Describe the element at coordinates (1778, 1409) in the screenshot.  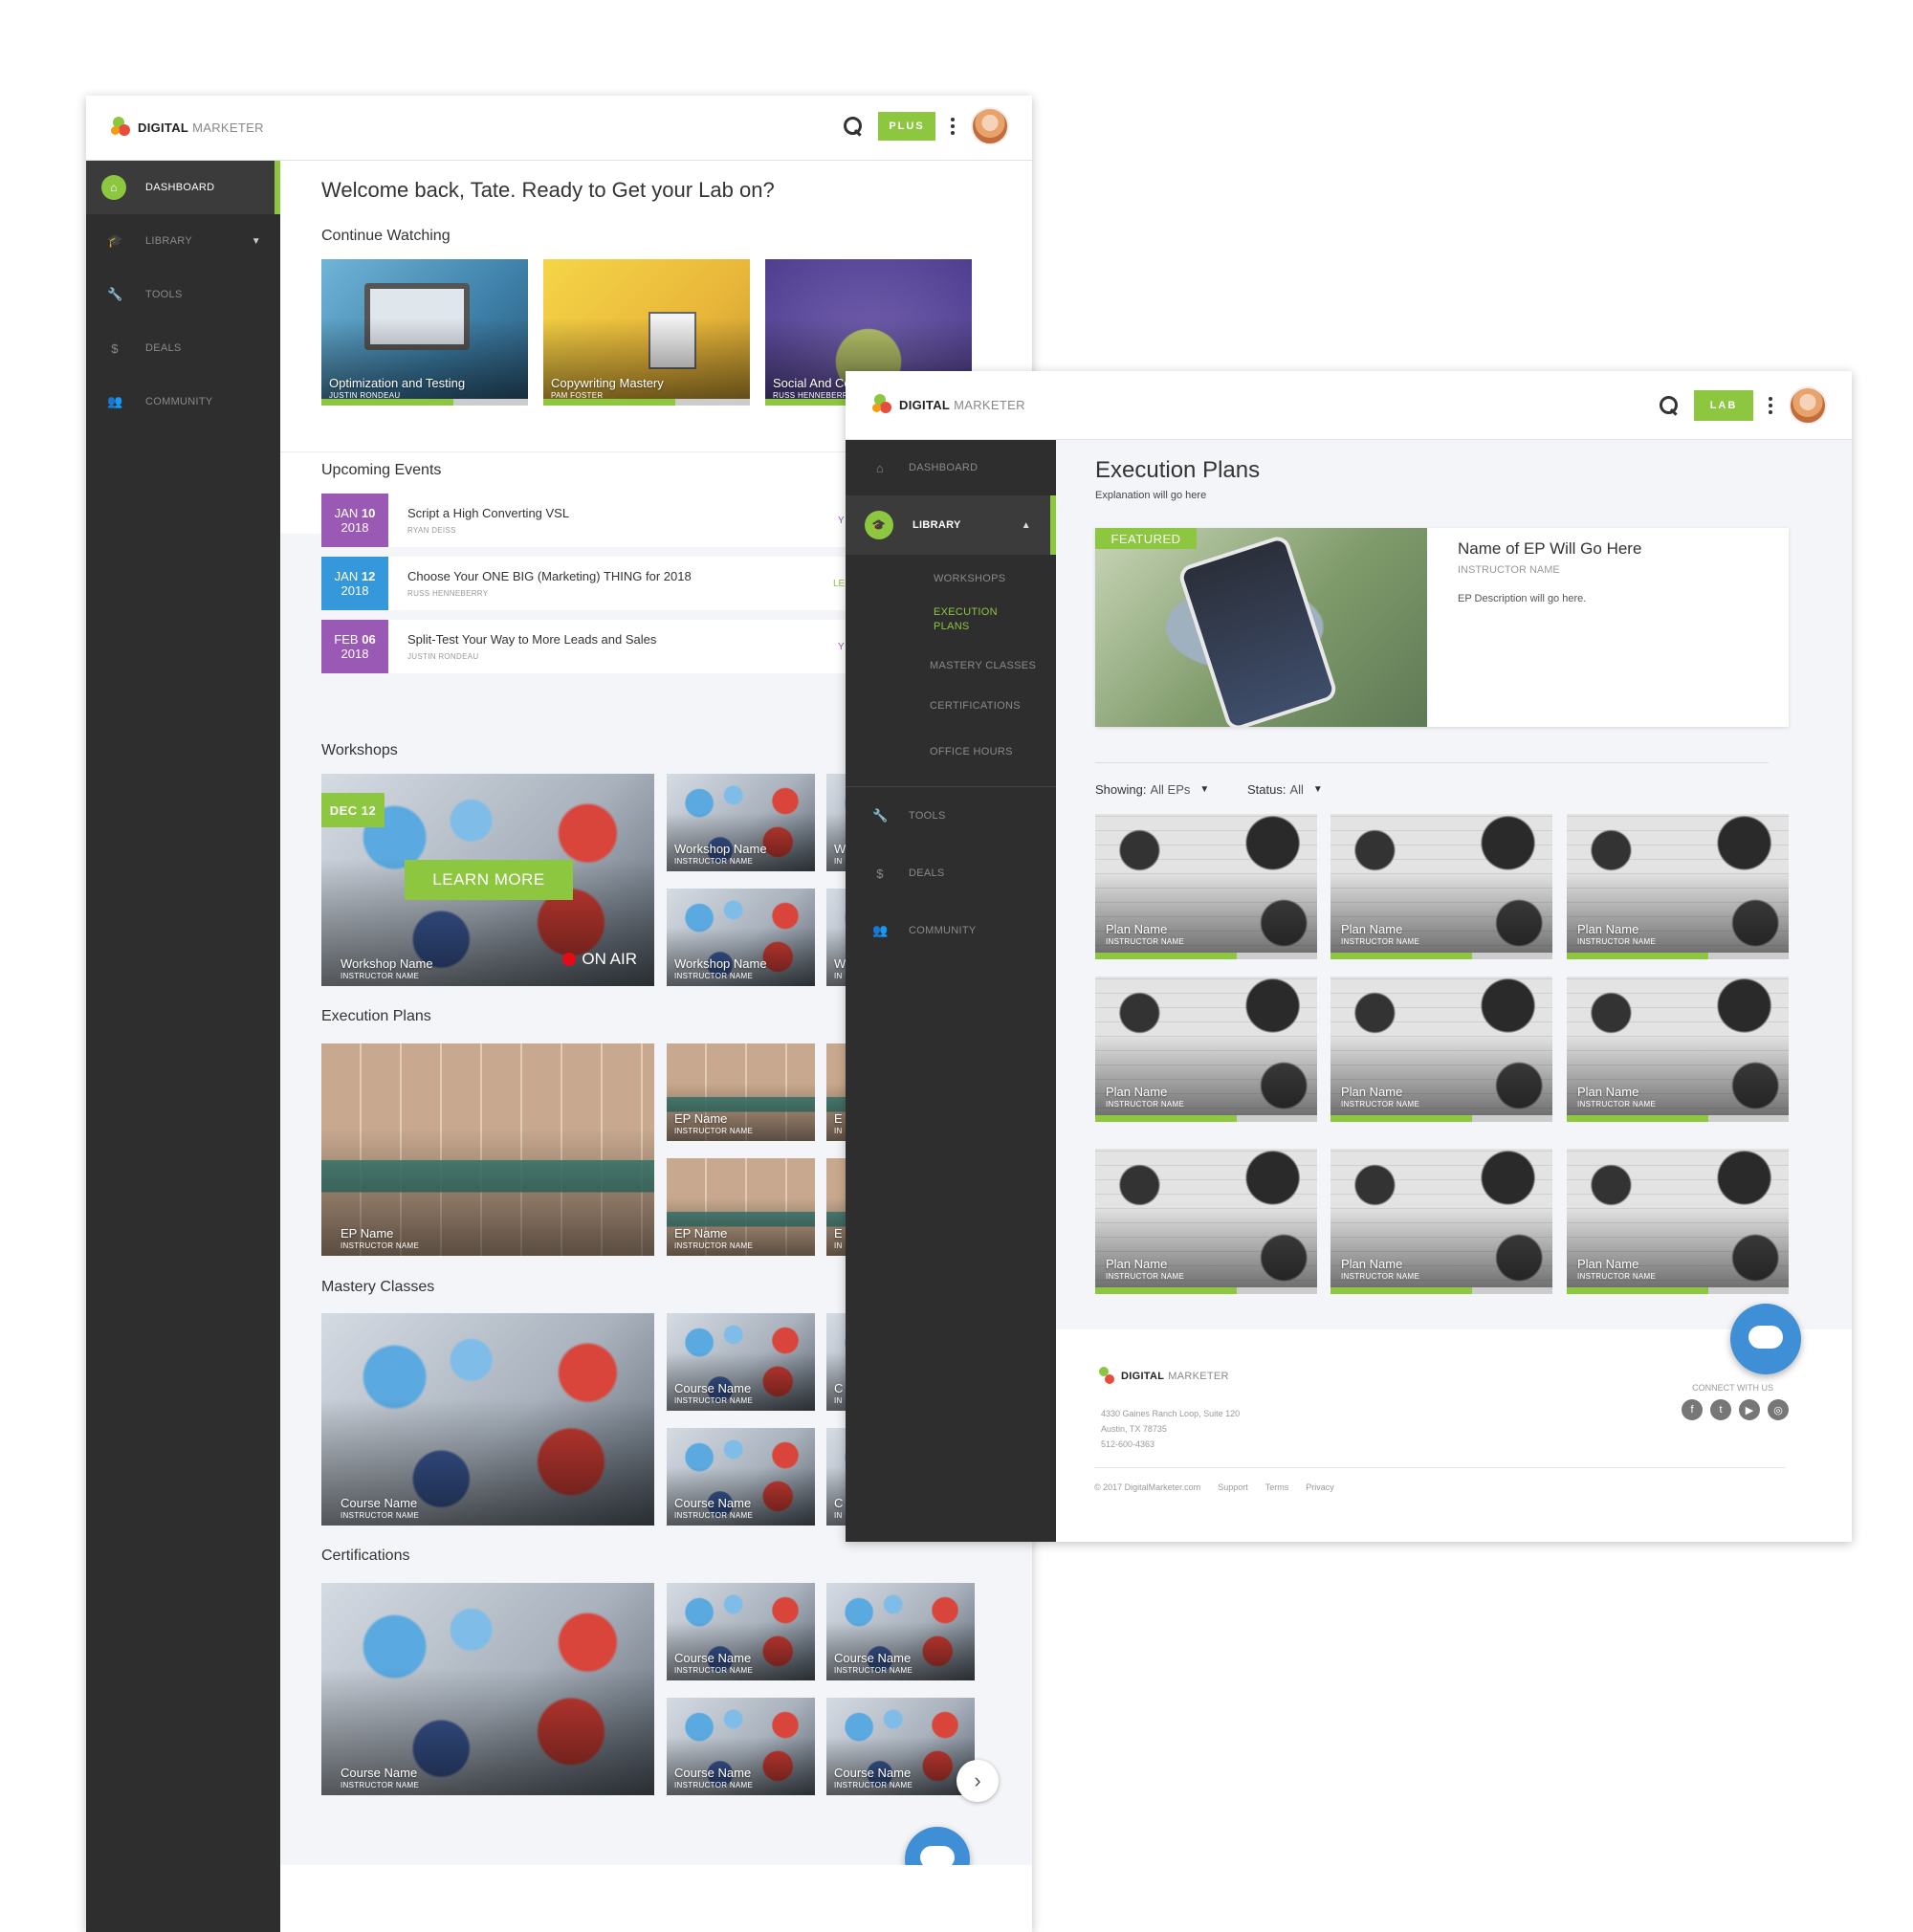
I see `instagram-icon: ◎` at that location.